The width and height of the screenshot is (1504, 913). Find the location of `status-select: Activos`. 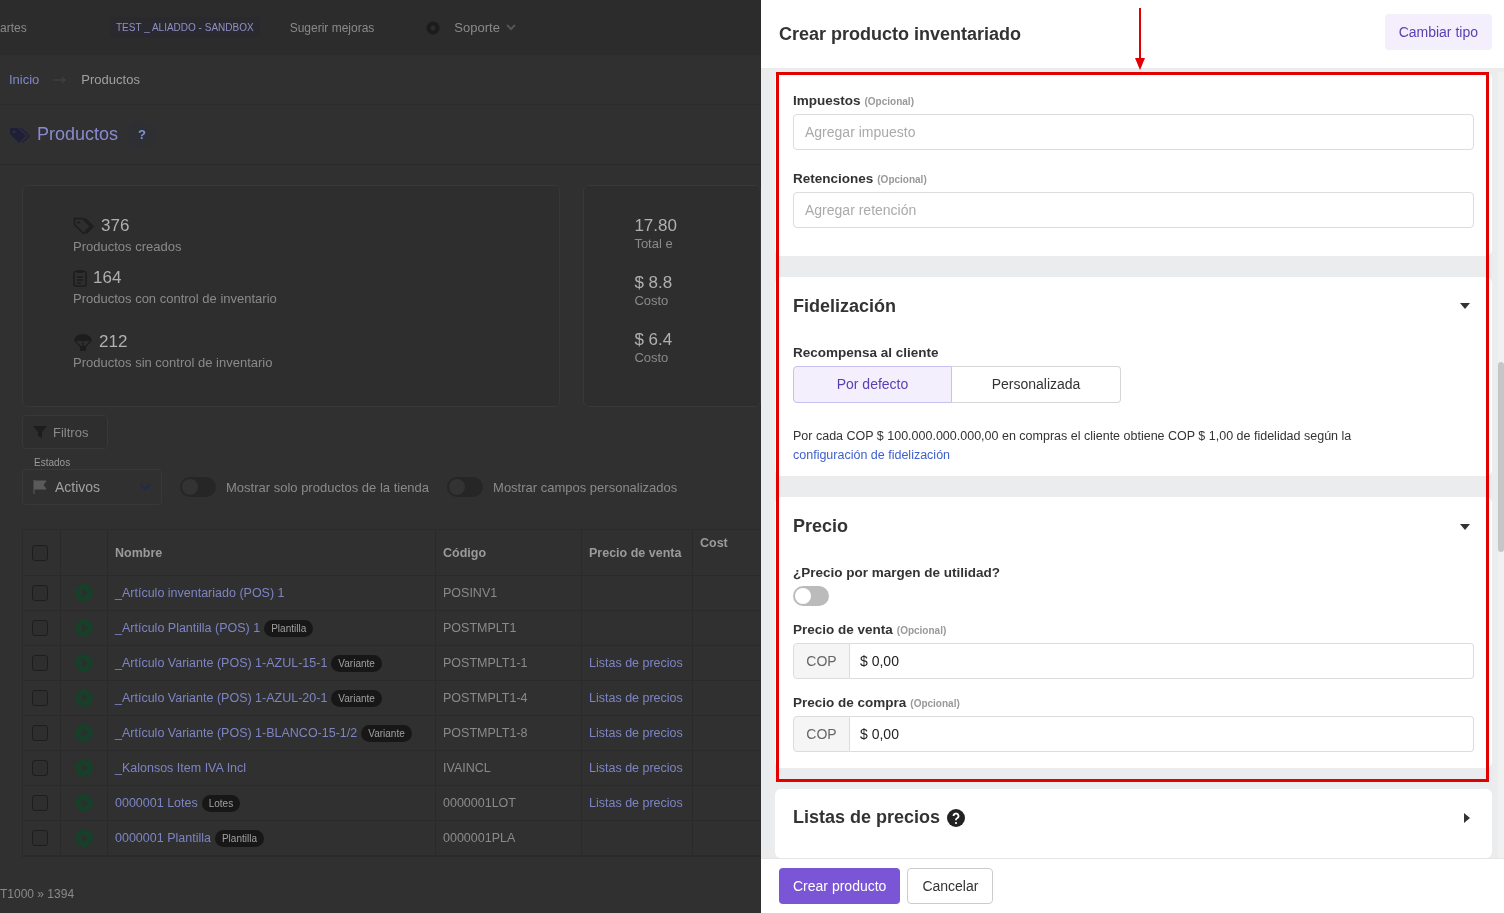

status-select: Activos is located at coordinates (92, 487).